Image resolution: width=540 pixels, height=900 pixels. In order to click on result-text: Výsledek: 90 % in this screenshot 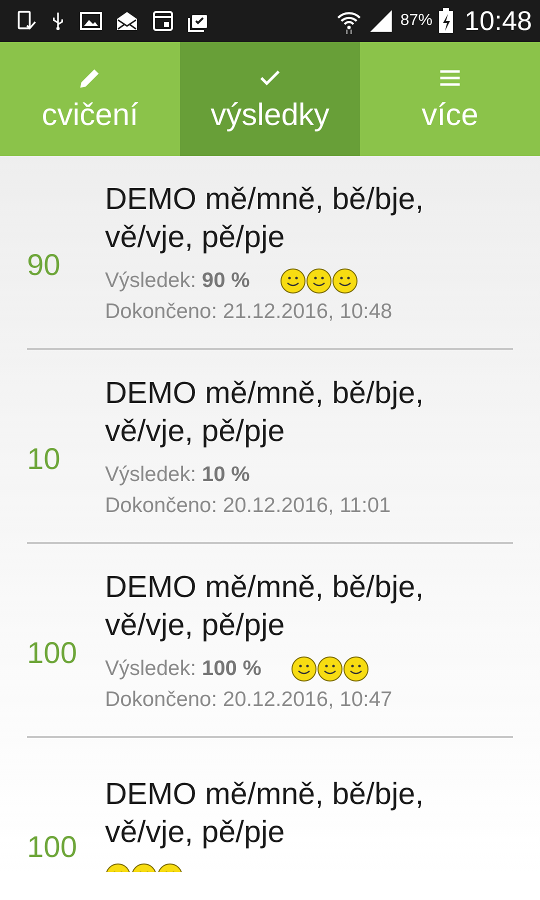, I will do `click(177, 281)`.